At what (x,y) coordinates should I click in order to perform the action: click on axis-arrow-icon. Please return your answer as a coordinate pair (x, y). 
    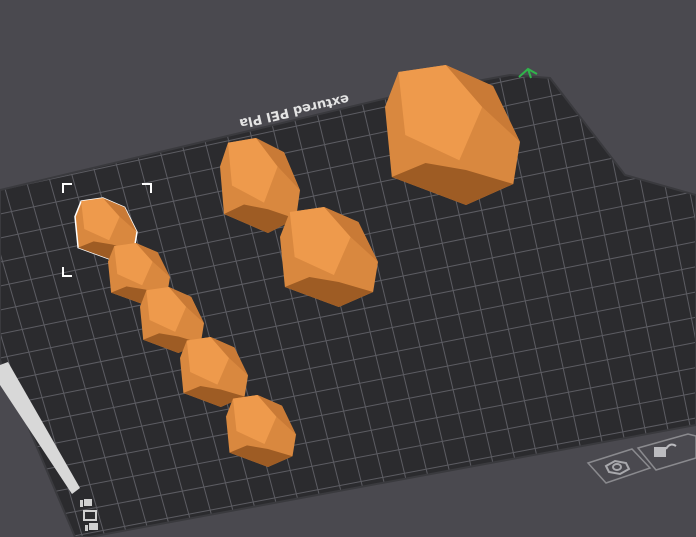
    Looking at the image, I should click on (528, 73).